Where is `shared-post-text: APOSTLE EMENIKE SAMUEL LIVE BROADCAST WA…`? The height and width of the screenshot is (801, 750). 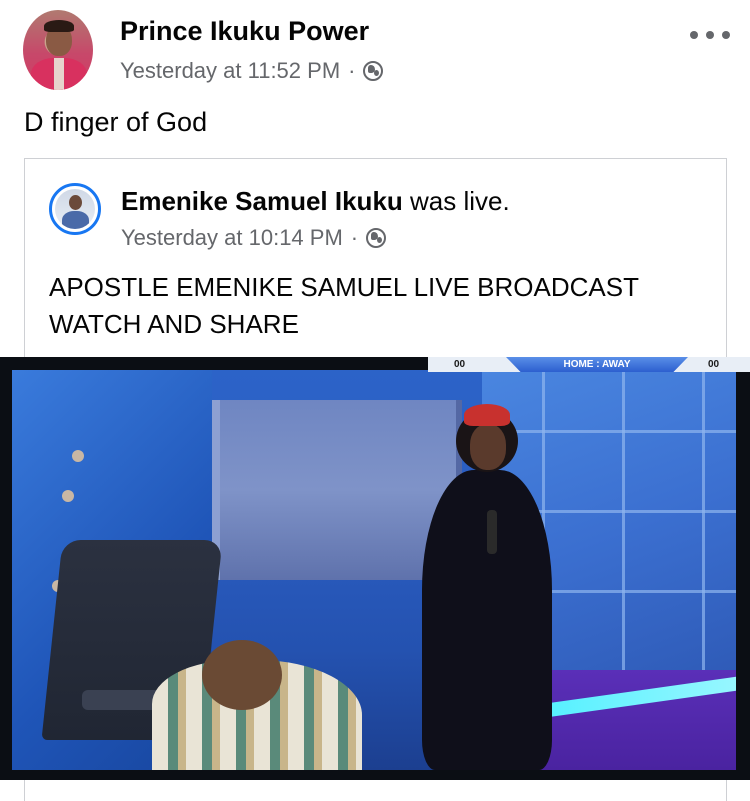 shared-post-text: APOSTLE EMENIKE SAMUEL LIVE BROADCAST WA… is located at coordinates (379, 306).